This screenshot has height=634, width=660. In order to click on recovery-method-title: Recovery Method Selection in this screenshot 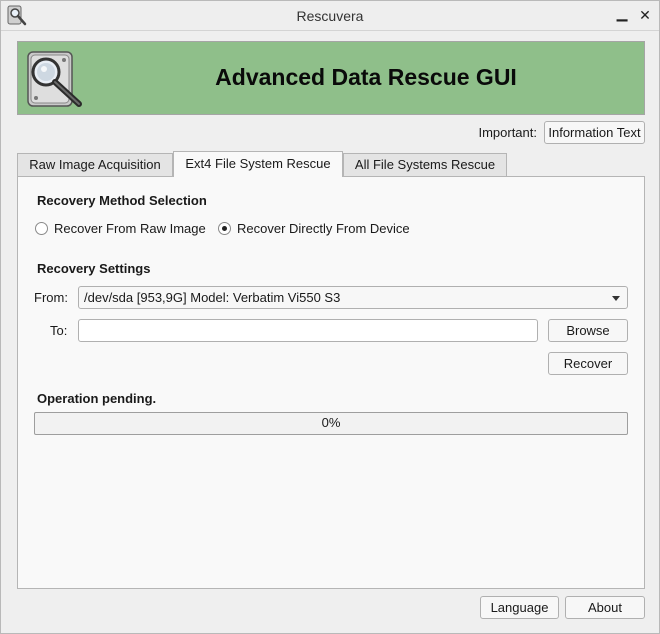, I will do `click(122, 200)`.